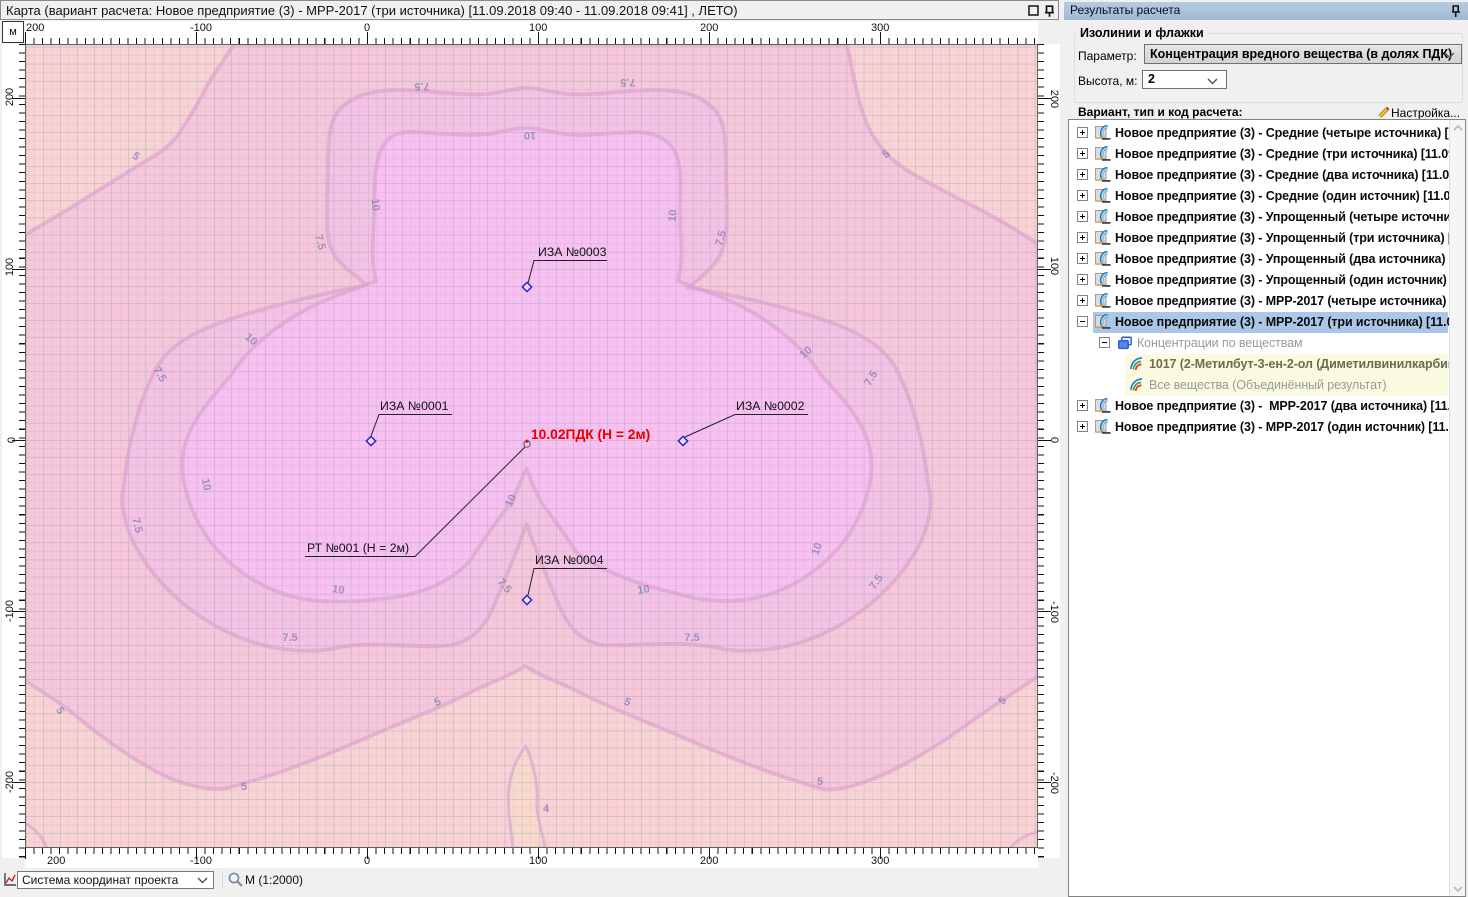 The height and width of the screenshot is (897, 1468). What do you see at coordinates (590, 434) in the screenshot?
I see `svg-text: 10.02ПДК (Н = 2м)` at bounding box center [590, 434].